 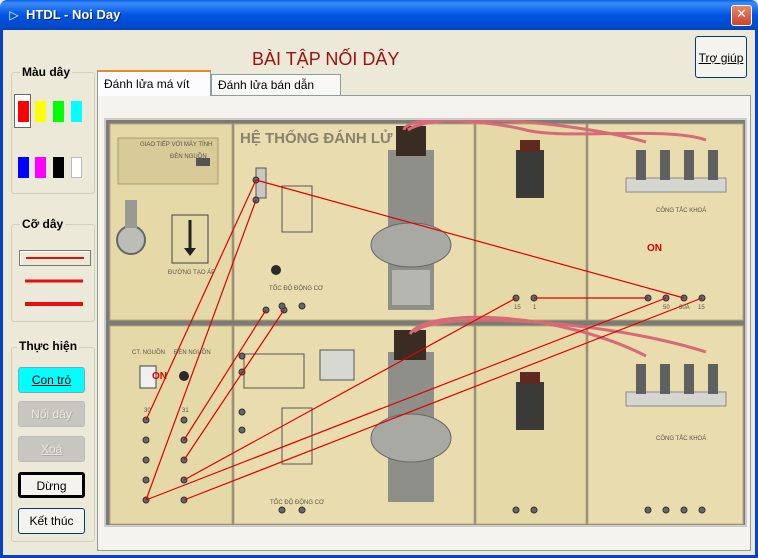 I want to click on page-title: BÀI TẬP NỐI DÂY, so click(x=326, y=59).